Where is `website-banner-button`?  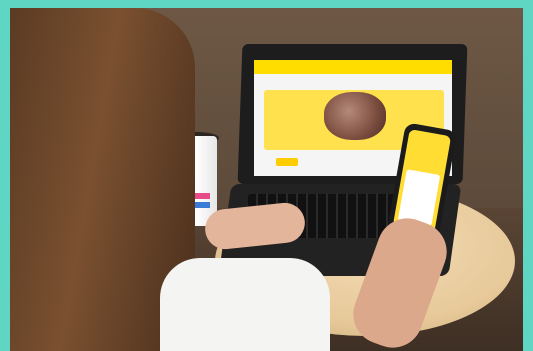
website-banner-button is located at coordinates (287, 162).